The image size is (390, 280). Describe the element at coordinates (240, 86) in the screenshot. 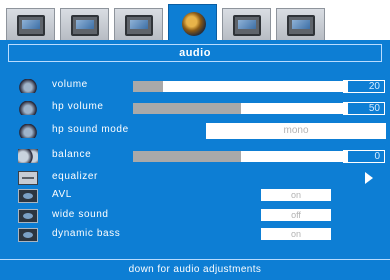

I see `volume-slider` at that location.